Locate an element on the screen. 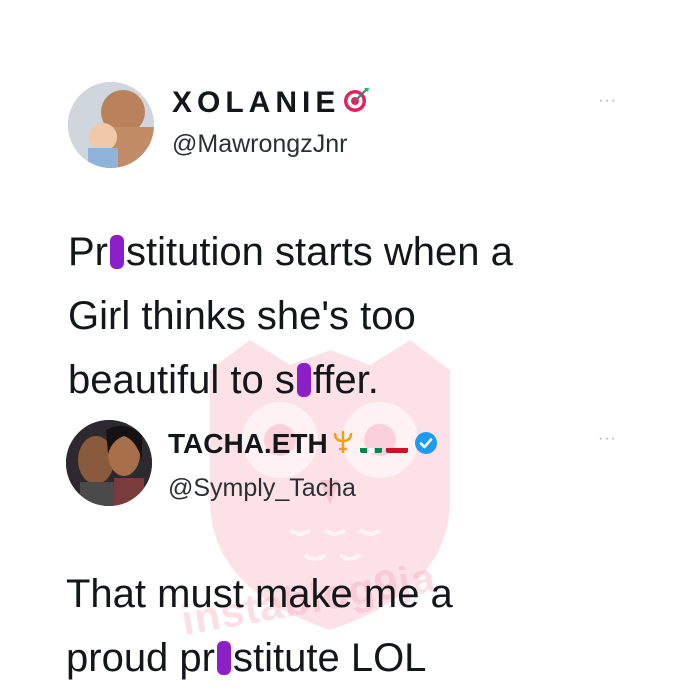  handle: @Symply_Tacha is located at coordinates (262, 488).